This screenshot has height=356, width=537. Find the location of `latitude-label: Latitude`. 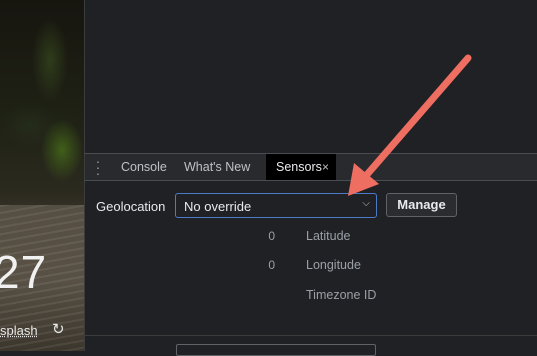

latitude-label: Latitude is located at coordinates (328, 236).